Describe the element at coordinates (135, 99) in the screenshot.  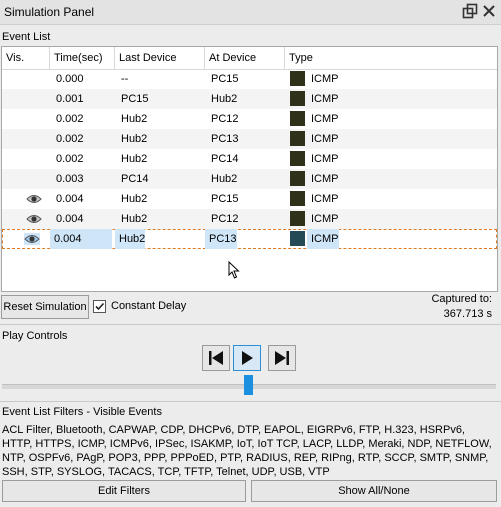
I see `last-device-cell: PC15` at that location.